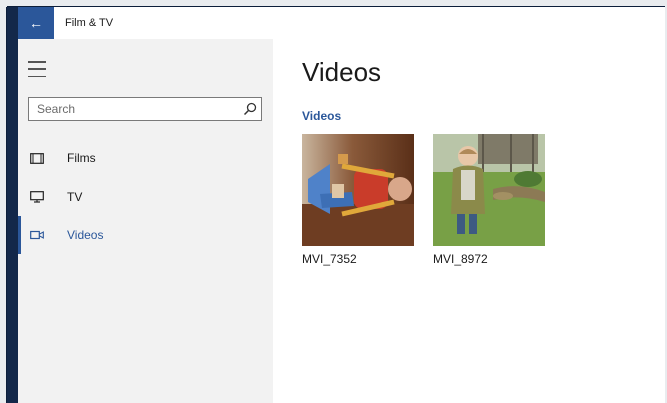 Image resolution: width=667 pixels, height=403 pixels. I want to click on sidebar-item-label: Films, so click(81, 158).